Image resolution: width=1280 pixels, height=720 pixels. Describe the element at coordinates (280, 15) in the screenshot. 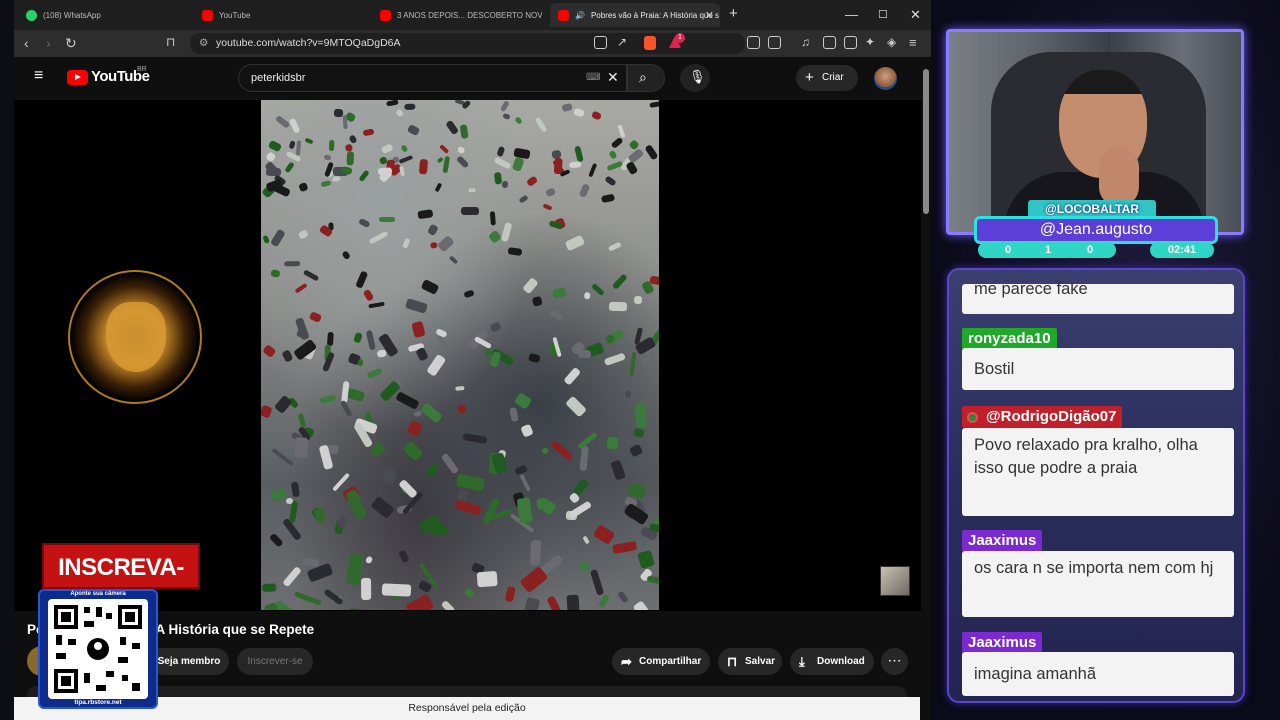

I see `tab-youtube: YouTube` at that location.